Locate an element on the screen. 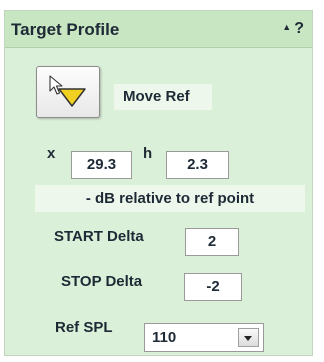  panel-title: Target Profile is located at coordinates (65, 29).